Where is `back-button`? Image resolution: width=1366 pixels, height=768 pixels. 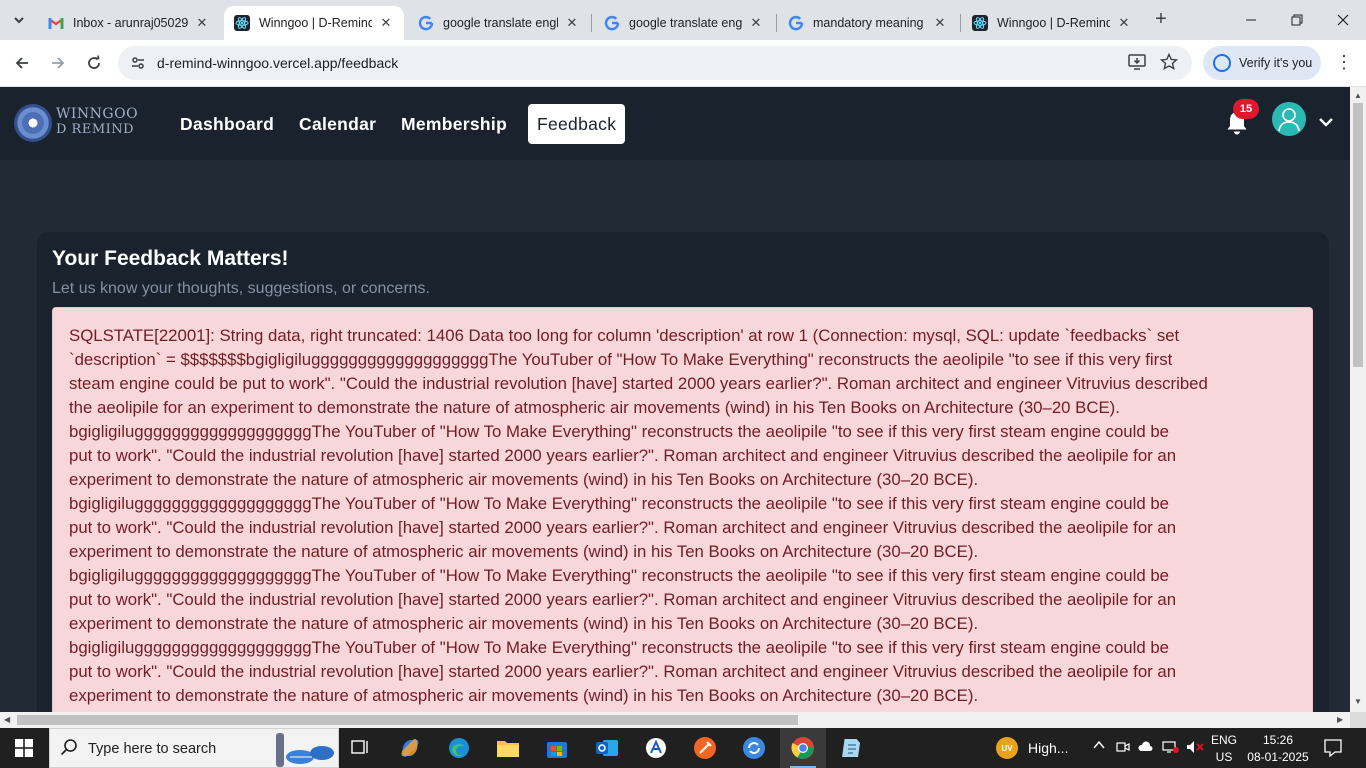 back-button is located at coordinates (22, 63).